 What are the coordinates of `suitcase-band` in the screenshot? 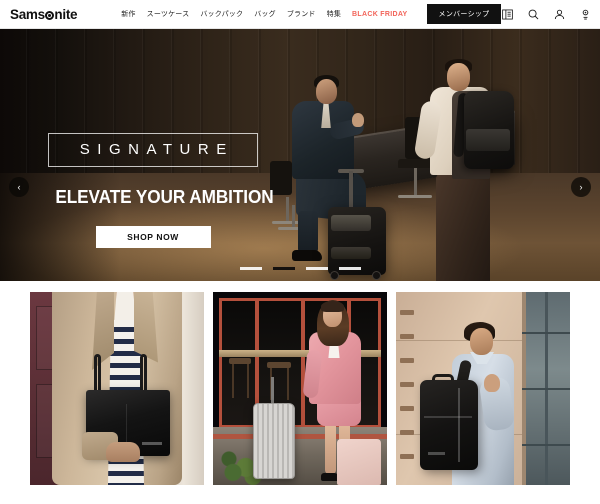 It's located at (351, 253).